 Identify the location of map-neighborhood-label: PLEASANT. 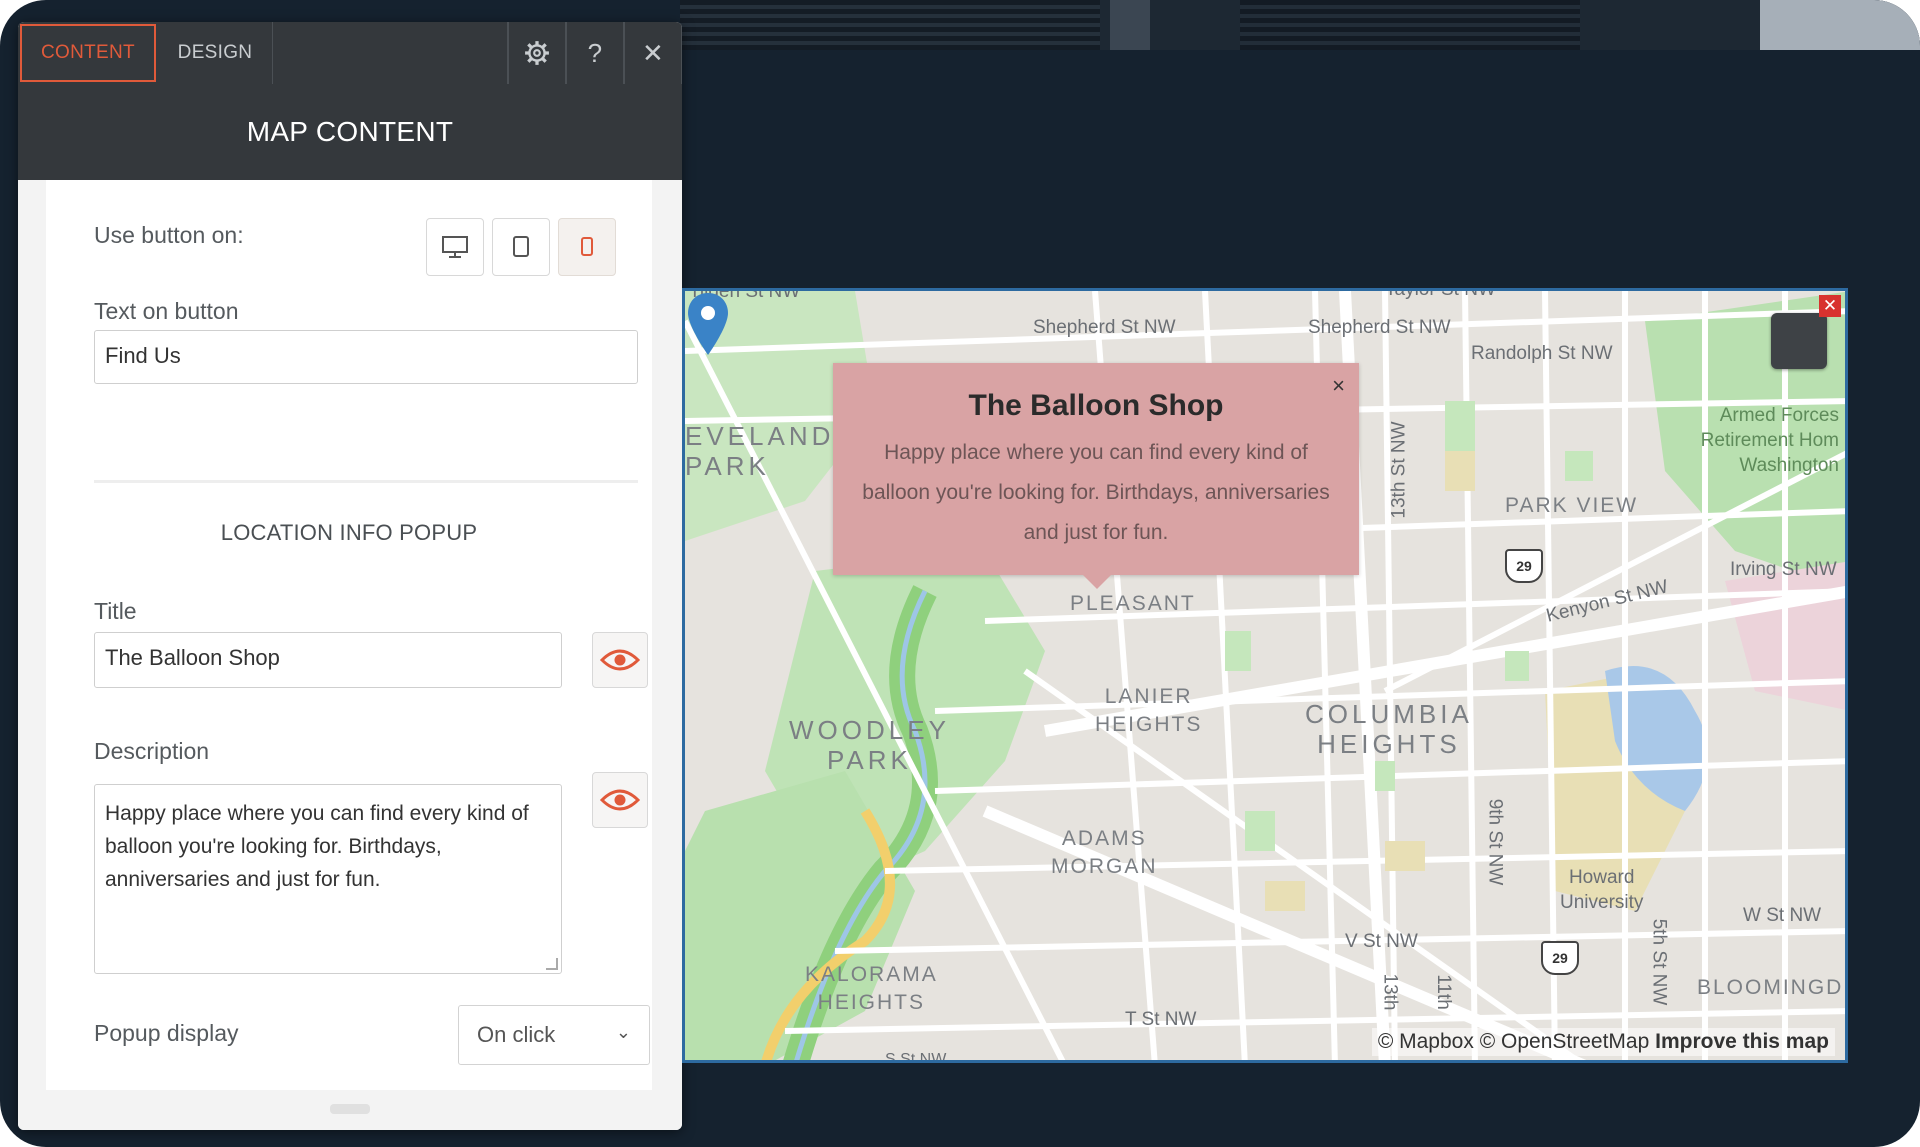
(1133, 603).